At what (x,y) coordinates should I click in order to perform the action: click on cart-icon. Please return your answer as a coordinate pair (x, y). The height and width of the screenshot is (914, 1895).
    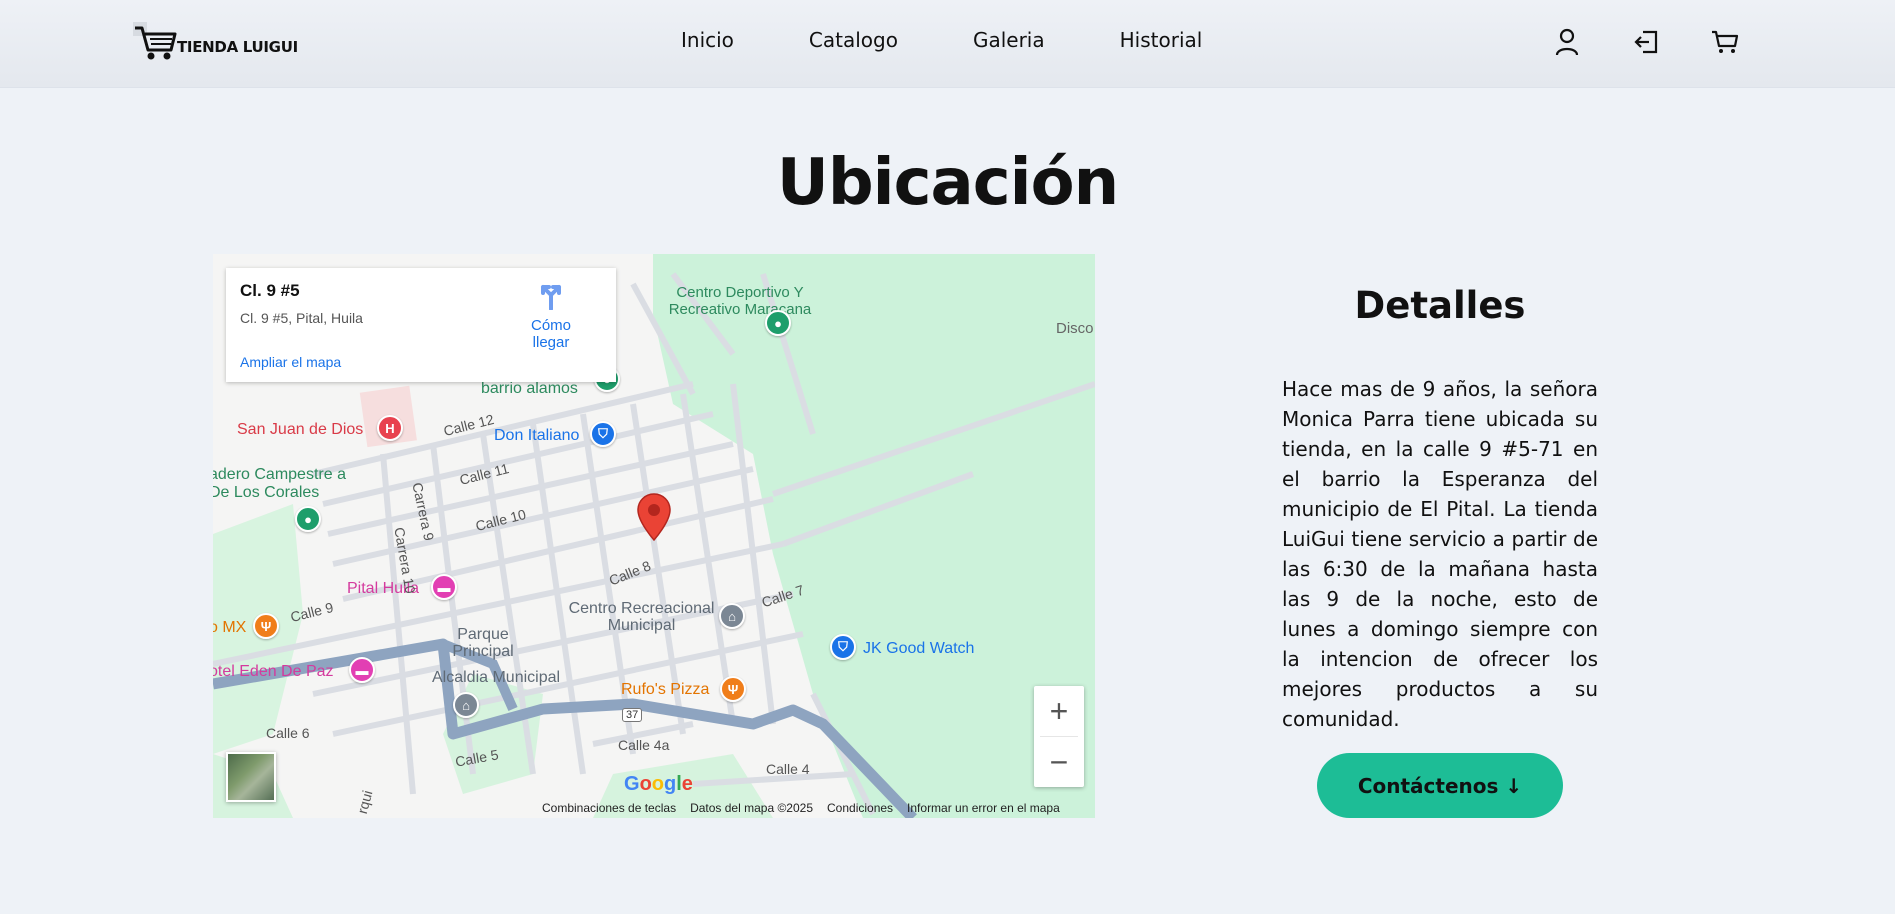
    Looking at the image, I should click on (1725, 41).